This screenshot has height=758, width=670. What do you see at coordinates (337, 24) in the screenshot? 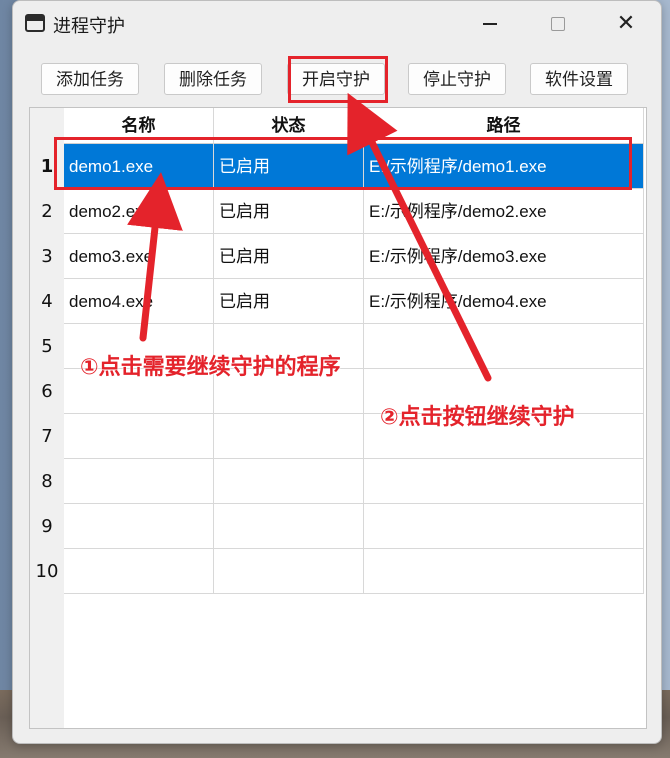
I see `title-bar: 进程守护 ✕` at bounding box center [337, 24].